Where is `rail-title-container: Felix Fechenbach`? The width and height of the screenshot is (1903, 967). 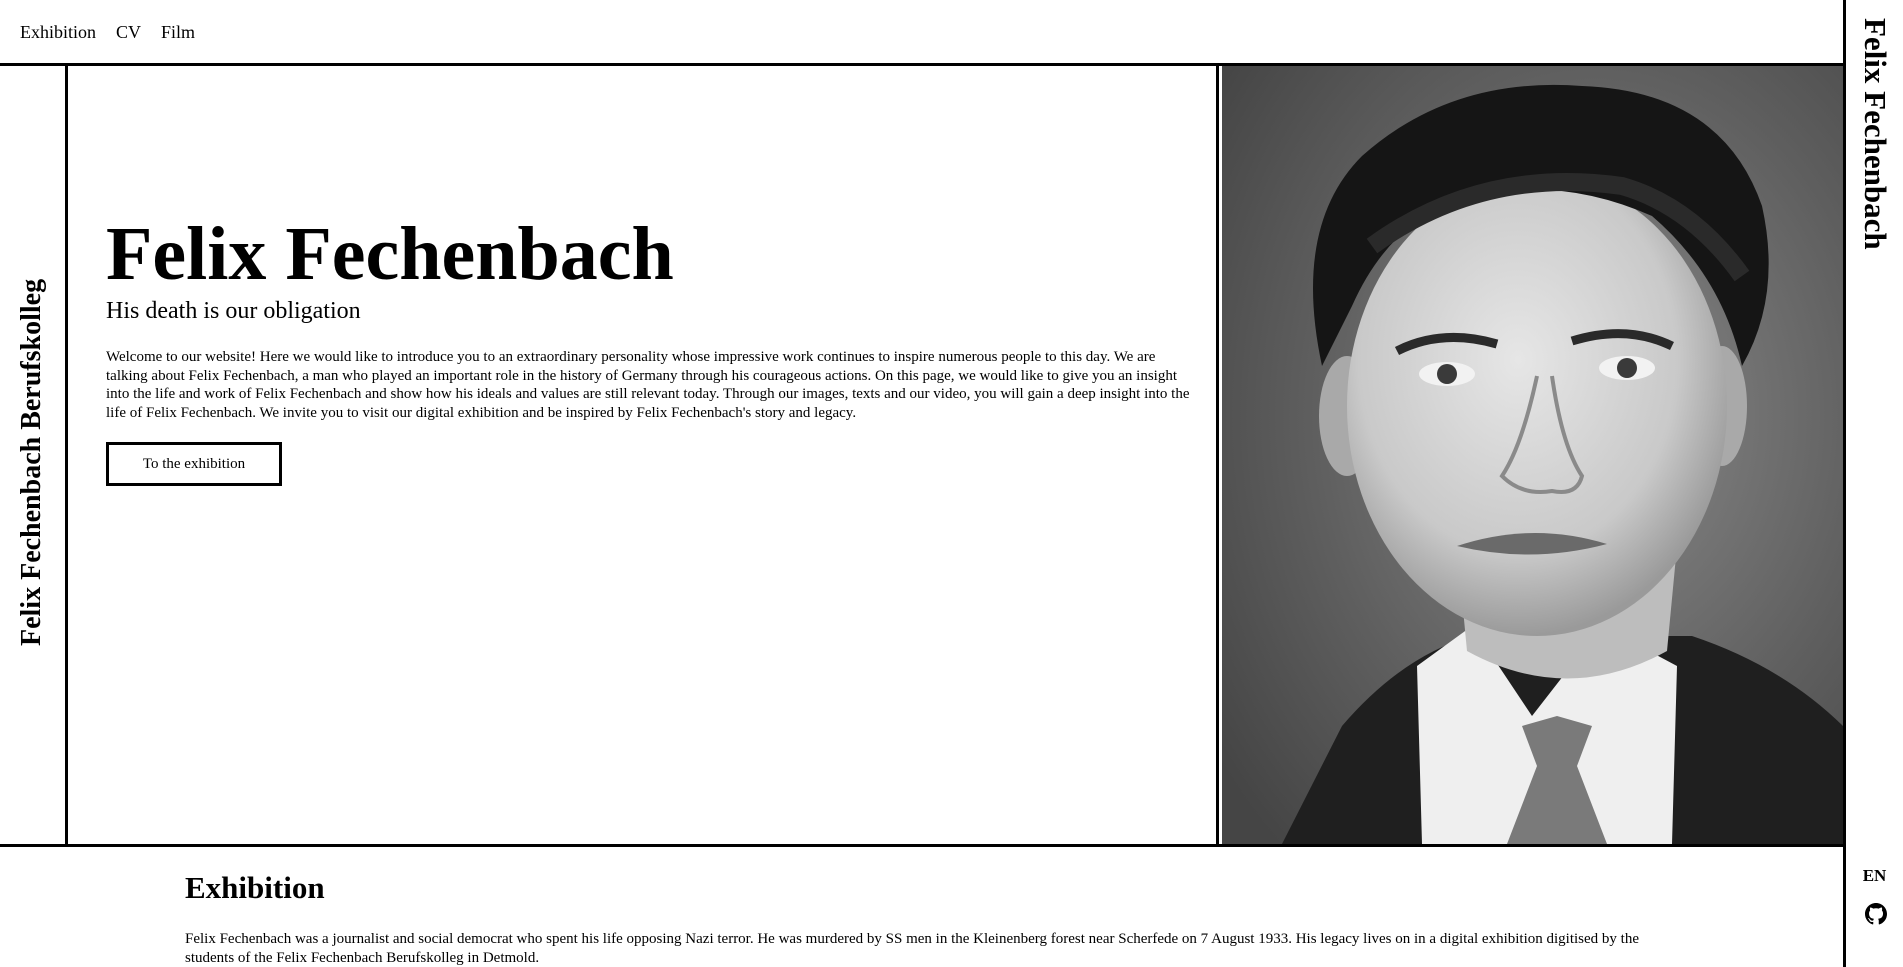
rail-title-container: Felix Fechenbach is located at coordinates (1874, 145).